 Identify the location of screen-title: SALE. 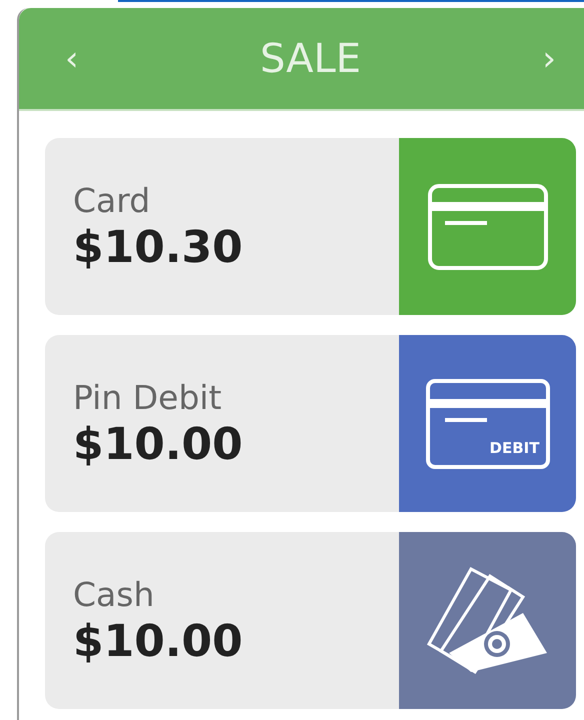
(311, 59).